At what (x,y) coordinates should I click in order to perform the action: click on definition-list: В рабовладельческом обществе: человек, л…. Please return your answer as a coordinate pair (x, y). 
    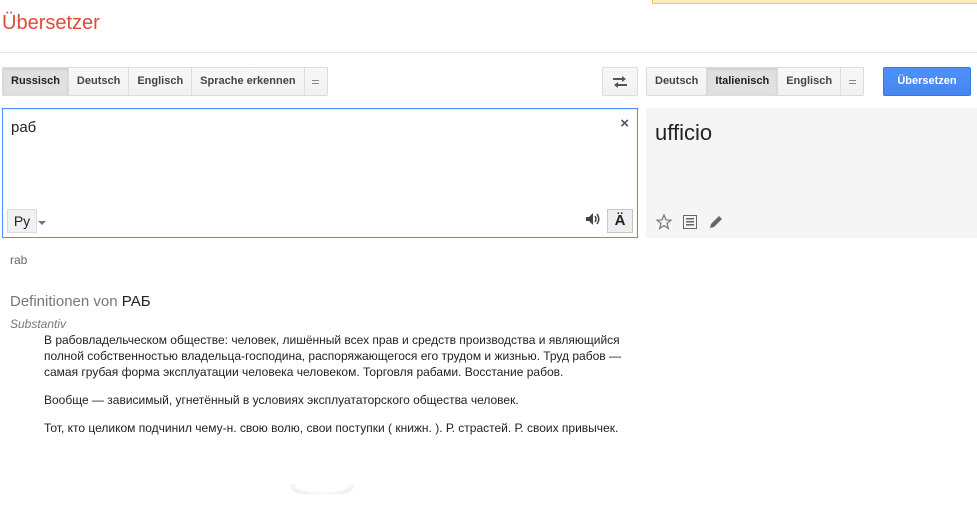
    Looking at the image, I should click on (334, 390).